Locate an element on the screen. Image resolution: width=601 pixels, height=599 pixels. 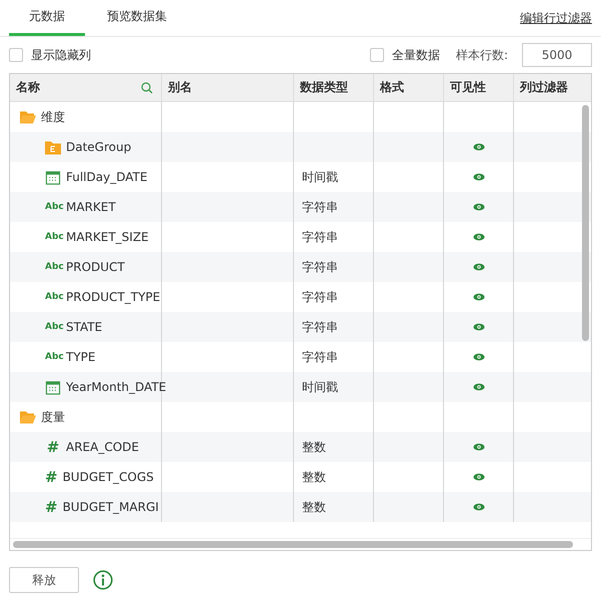
release-button: 释放 is located at coordinates (44, 580).